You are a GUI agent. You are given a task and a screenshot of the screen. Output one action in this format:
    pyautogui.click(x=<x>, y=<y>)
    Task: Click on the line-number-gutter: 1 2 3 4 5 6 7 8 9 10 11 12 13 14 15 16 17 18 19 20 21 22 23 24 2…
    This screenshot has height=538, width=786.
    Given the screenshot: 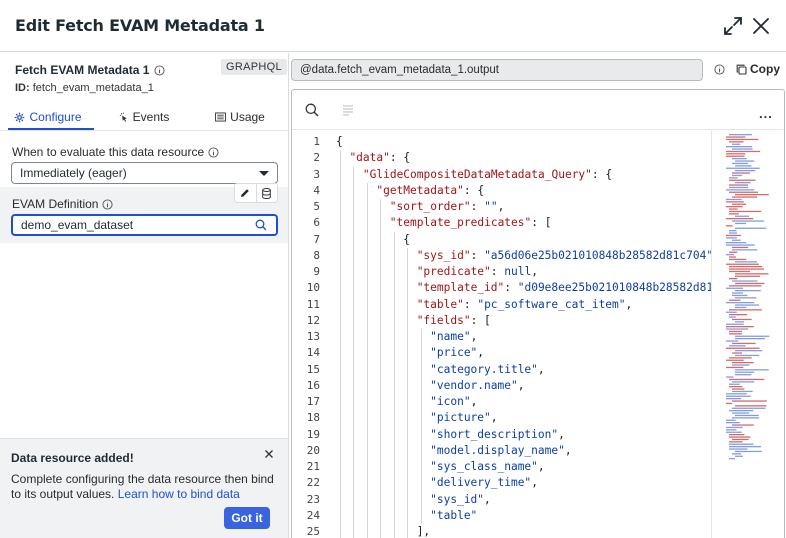 What is the action you would take?
    pyautogui.click(x=310, y=336)
    